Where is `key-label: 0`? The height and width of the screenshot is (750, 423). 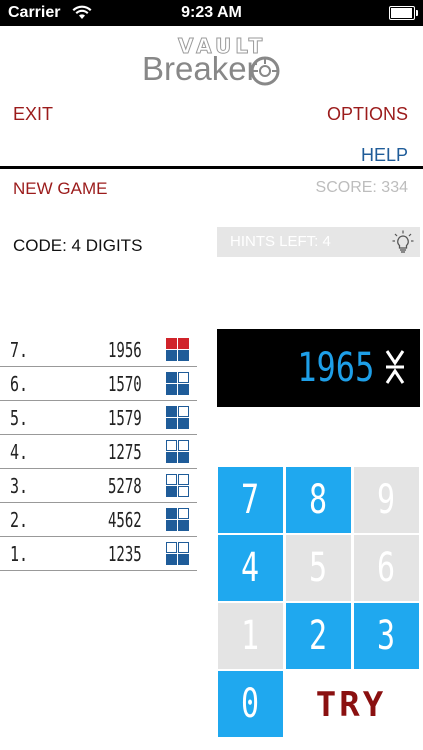
key-label: 0 is located at coordinates (250, 704).